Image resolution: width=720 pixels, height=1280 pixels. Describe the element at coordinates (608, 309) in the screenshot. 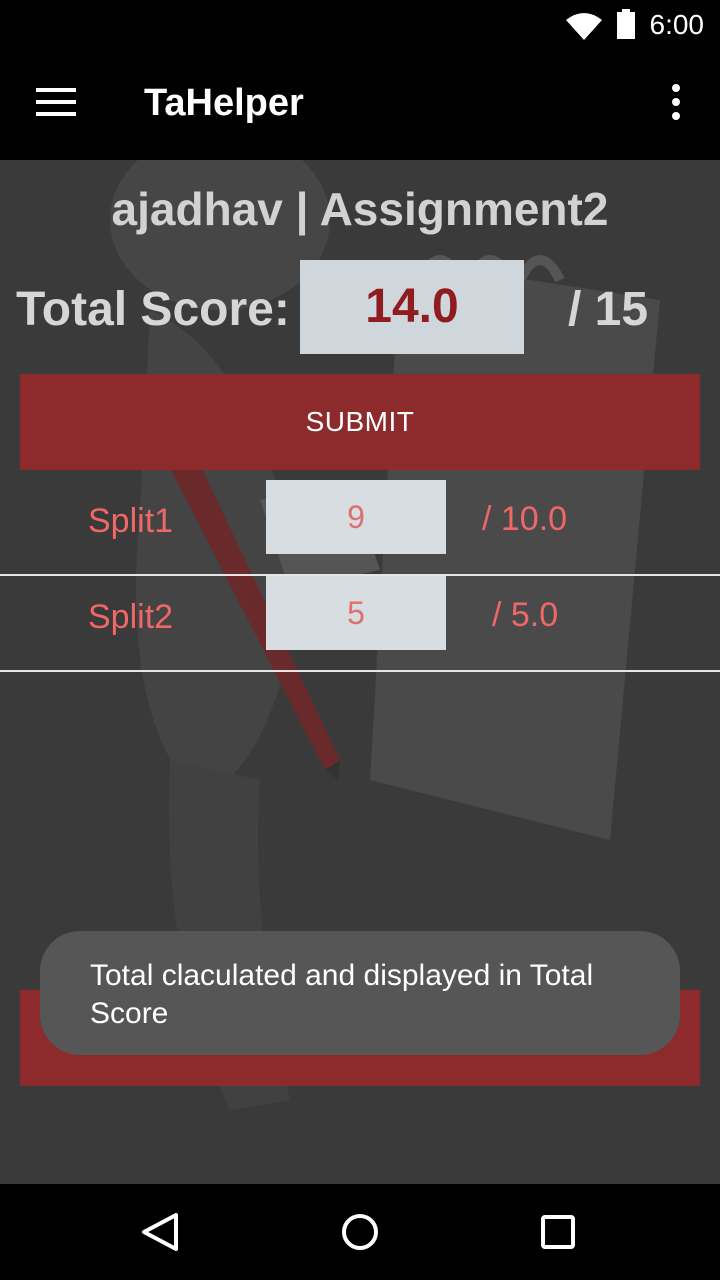

I see `total-score-max: / 15` at that location.